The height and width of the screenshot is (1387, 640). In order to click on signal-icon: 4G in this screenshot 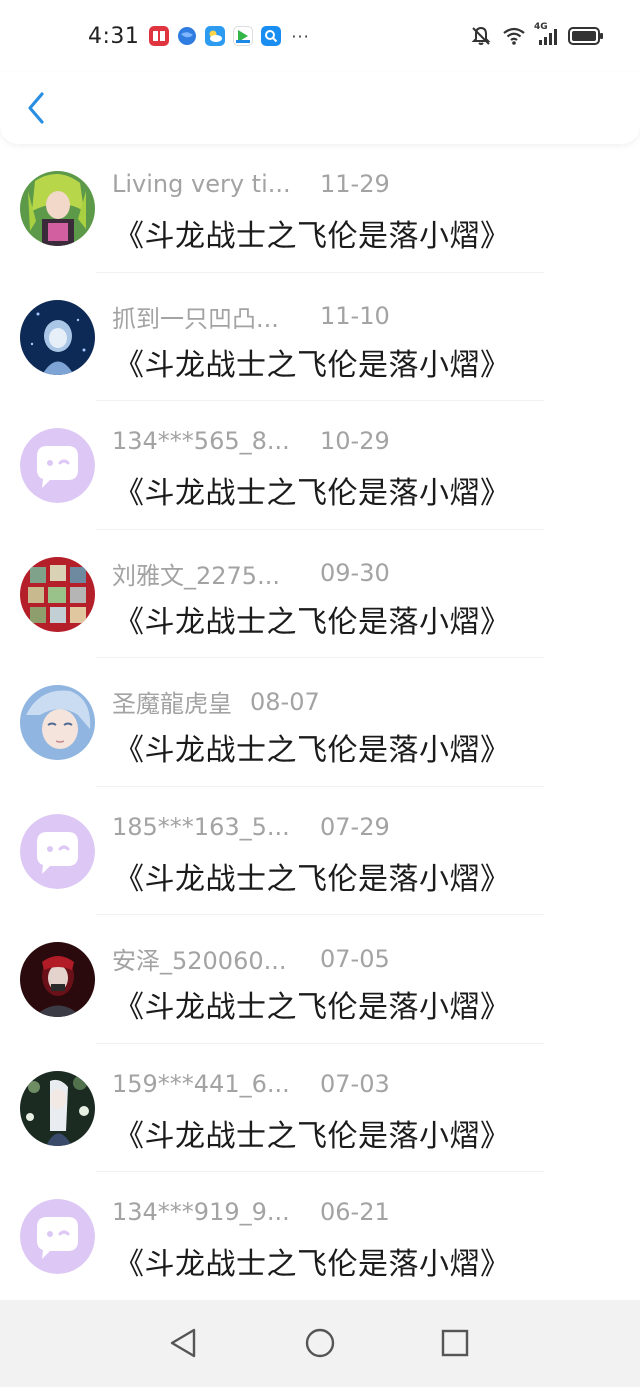, I will do `click(546, 34)`.